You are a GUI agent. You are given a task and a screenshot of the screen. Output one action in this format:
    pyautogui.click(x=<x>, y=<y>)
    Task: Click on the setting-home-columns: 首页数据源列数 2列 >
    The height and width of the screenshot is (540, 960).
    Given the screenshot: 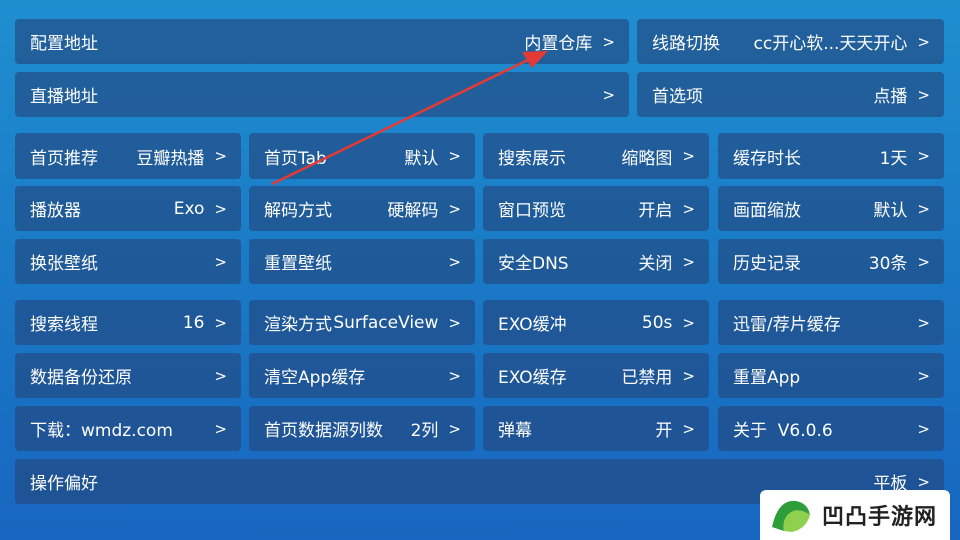 What is the action you would take?
    pyautogui.click(x=362, y=428)
    